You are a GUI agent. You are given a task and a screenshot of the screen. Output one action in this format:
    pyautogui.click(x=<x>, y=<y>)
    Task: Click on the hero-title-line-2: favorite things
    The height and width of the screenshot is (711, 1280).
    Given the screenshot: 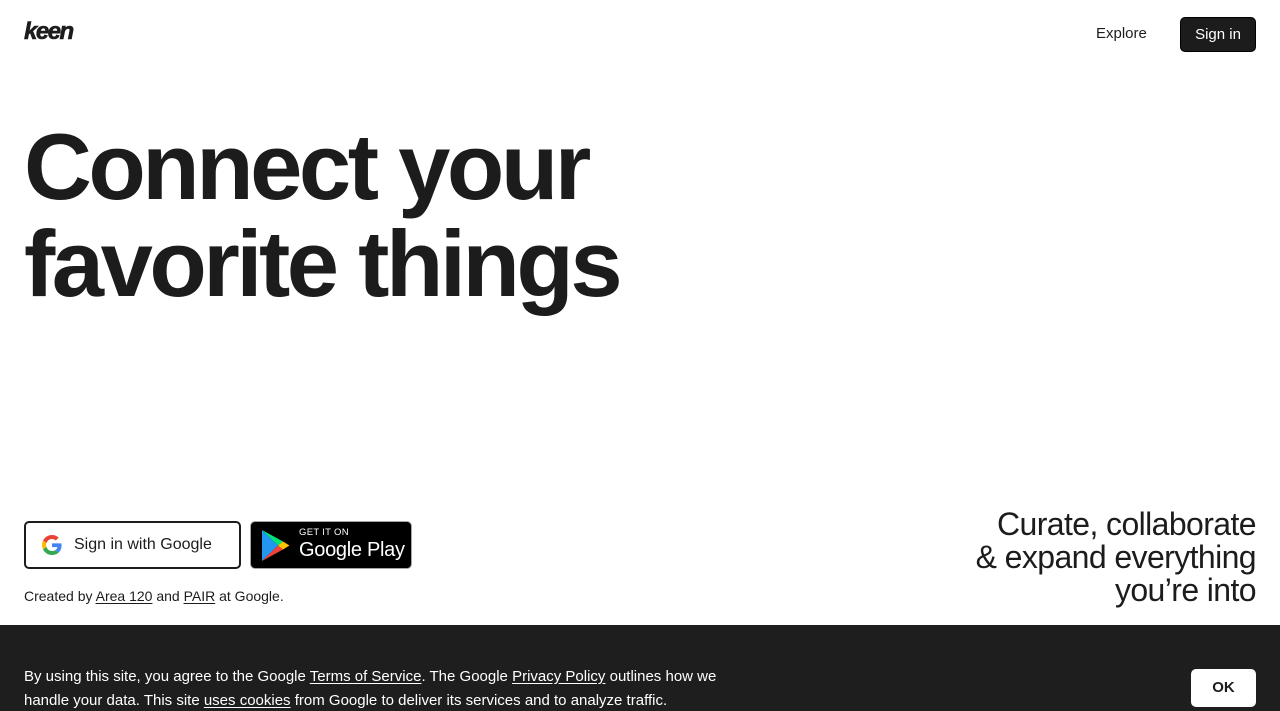 What is the action you would take?
    pyautogui.click(x=323, y=263)
    